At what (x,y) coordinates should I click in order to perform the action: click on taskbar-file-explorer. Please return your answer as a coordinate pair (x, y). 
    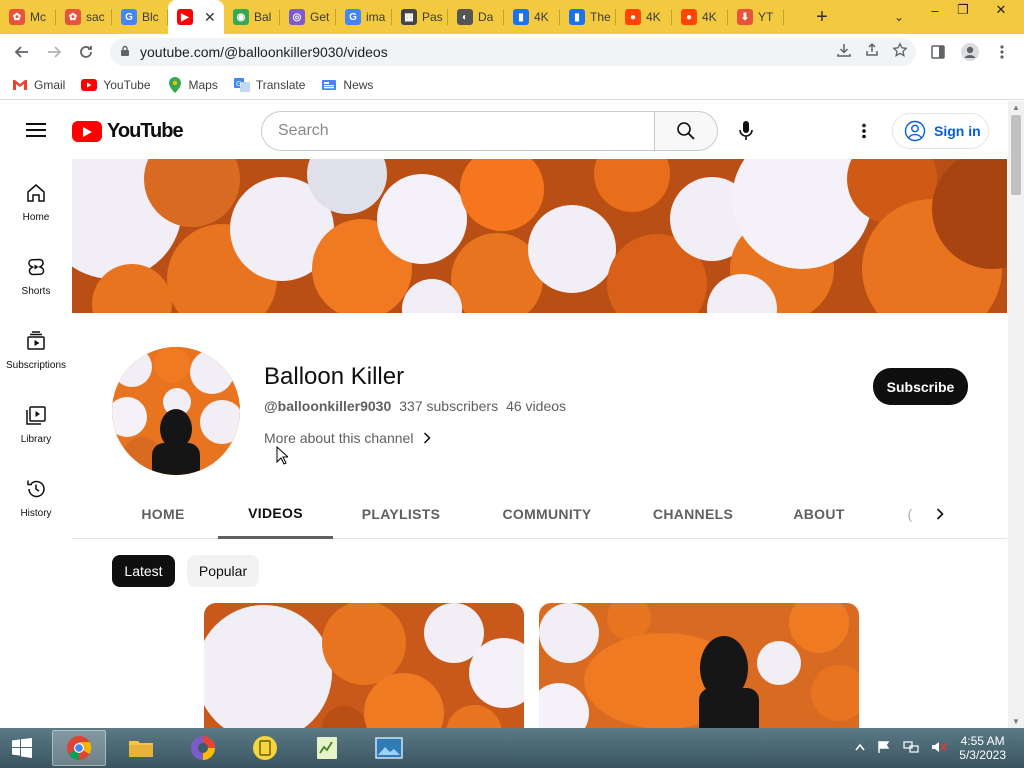
    Looking at the image, I should click on (141, 748).